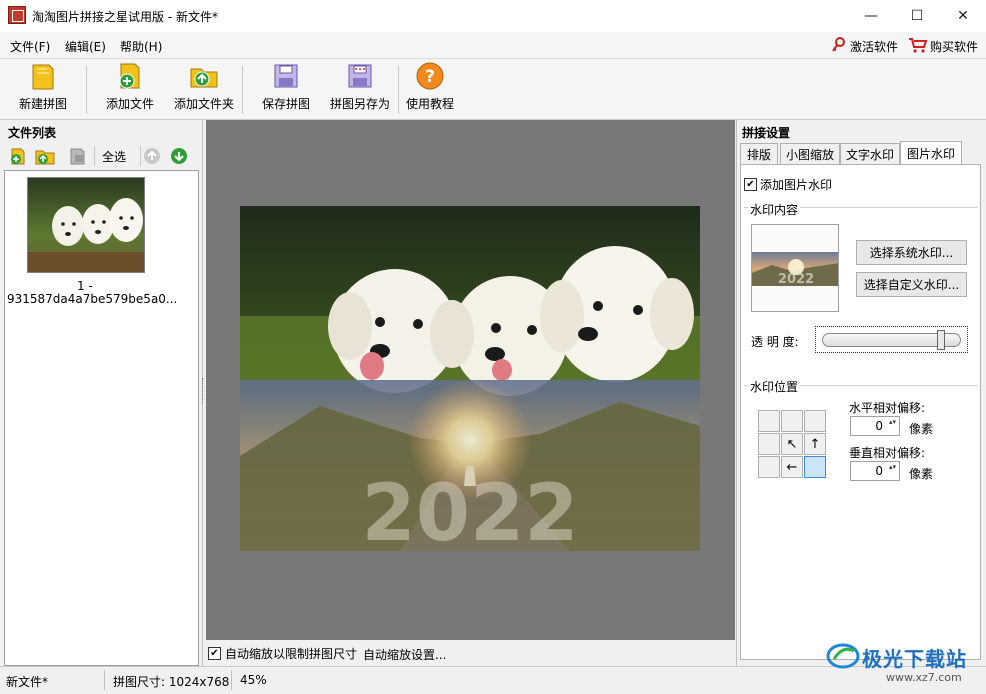  Describe the element at coordinates (214, 653) in the screenshot. I see `auto-scale-check-icon: ✔` at that location.